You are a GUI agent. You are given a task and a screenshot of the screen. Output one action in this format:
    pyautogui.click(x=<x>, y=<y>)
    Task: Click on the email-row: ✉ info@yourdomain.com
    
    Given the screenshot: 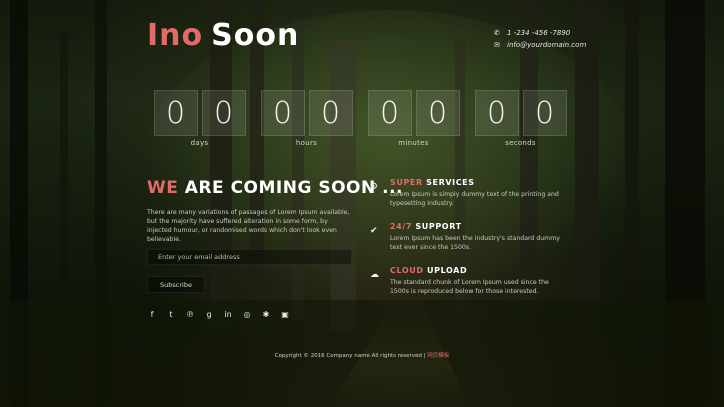 What is the action you would take?
    pyautogui.click(x=540, y=45)
    